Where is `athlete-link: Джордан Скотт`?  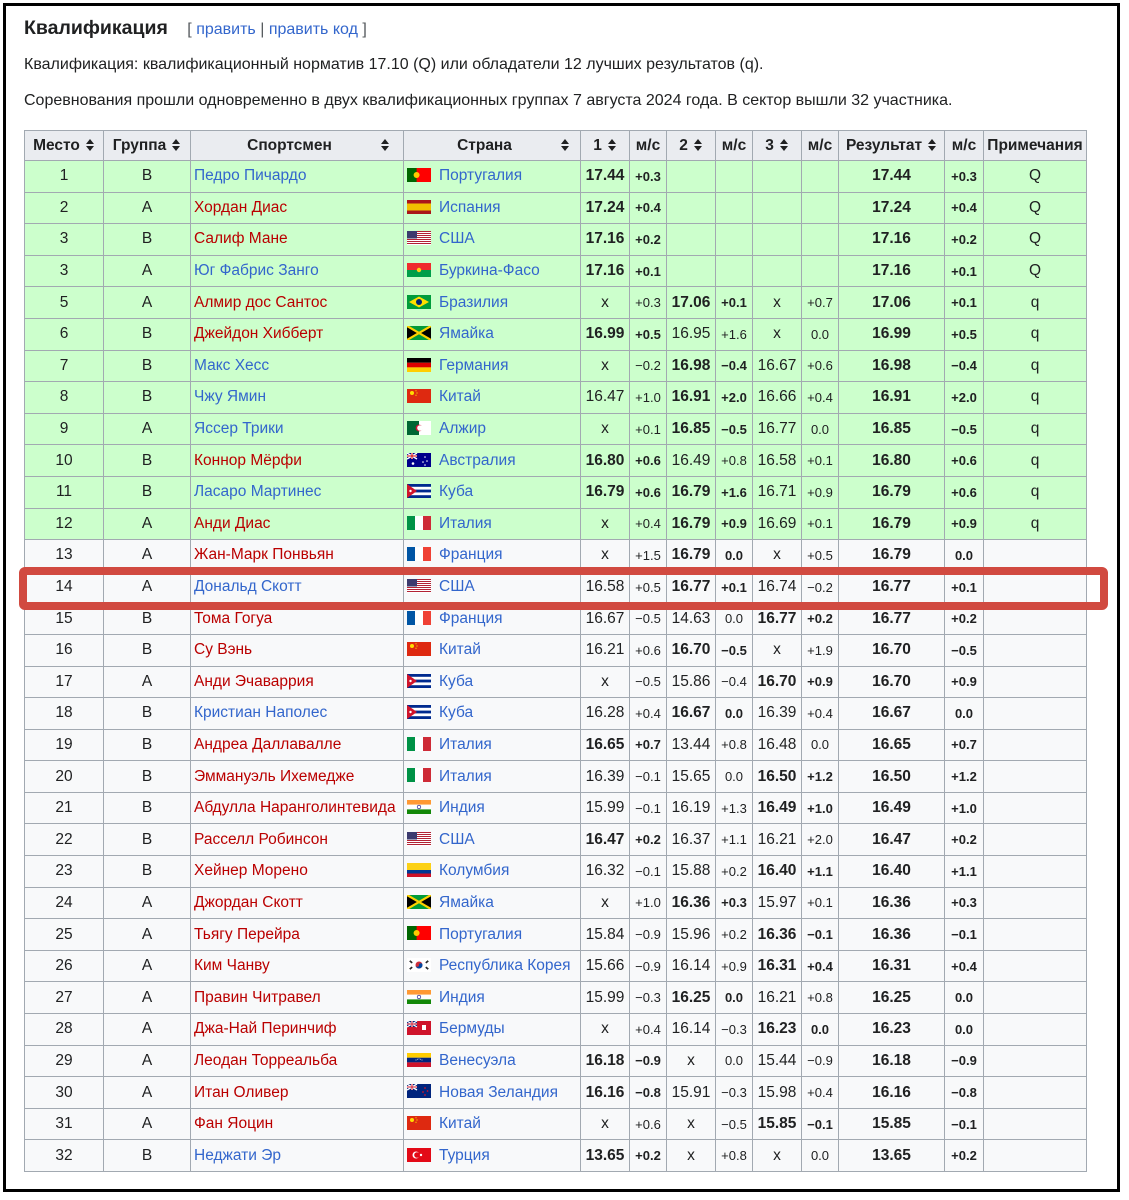
athlete-link: Джордан Скотт is located at coordinates (248, 902).